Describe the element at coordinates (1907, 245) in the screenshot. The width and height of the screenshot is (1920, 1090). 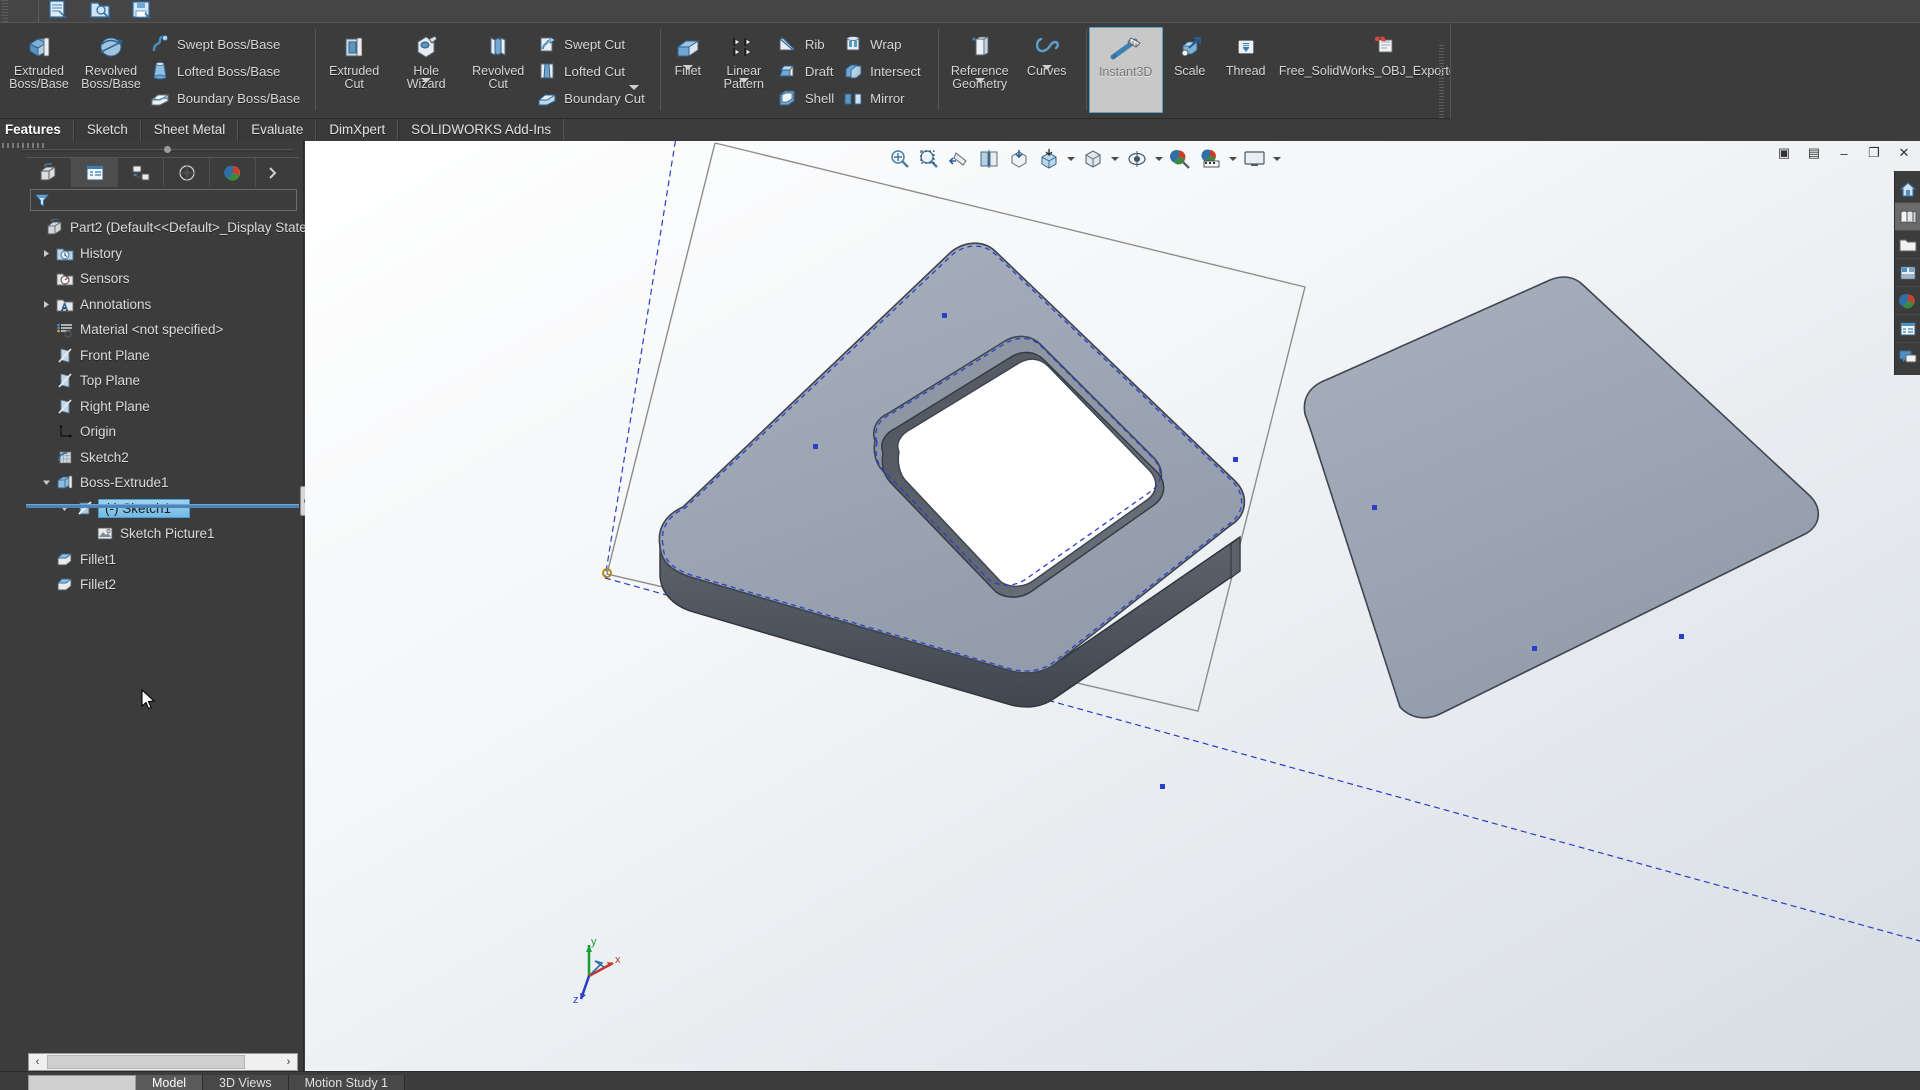
I see `file-explorer-button` at that location.